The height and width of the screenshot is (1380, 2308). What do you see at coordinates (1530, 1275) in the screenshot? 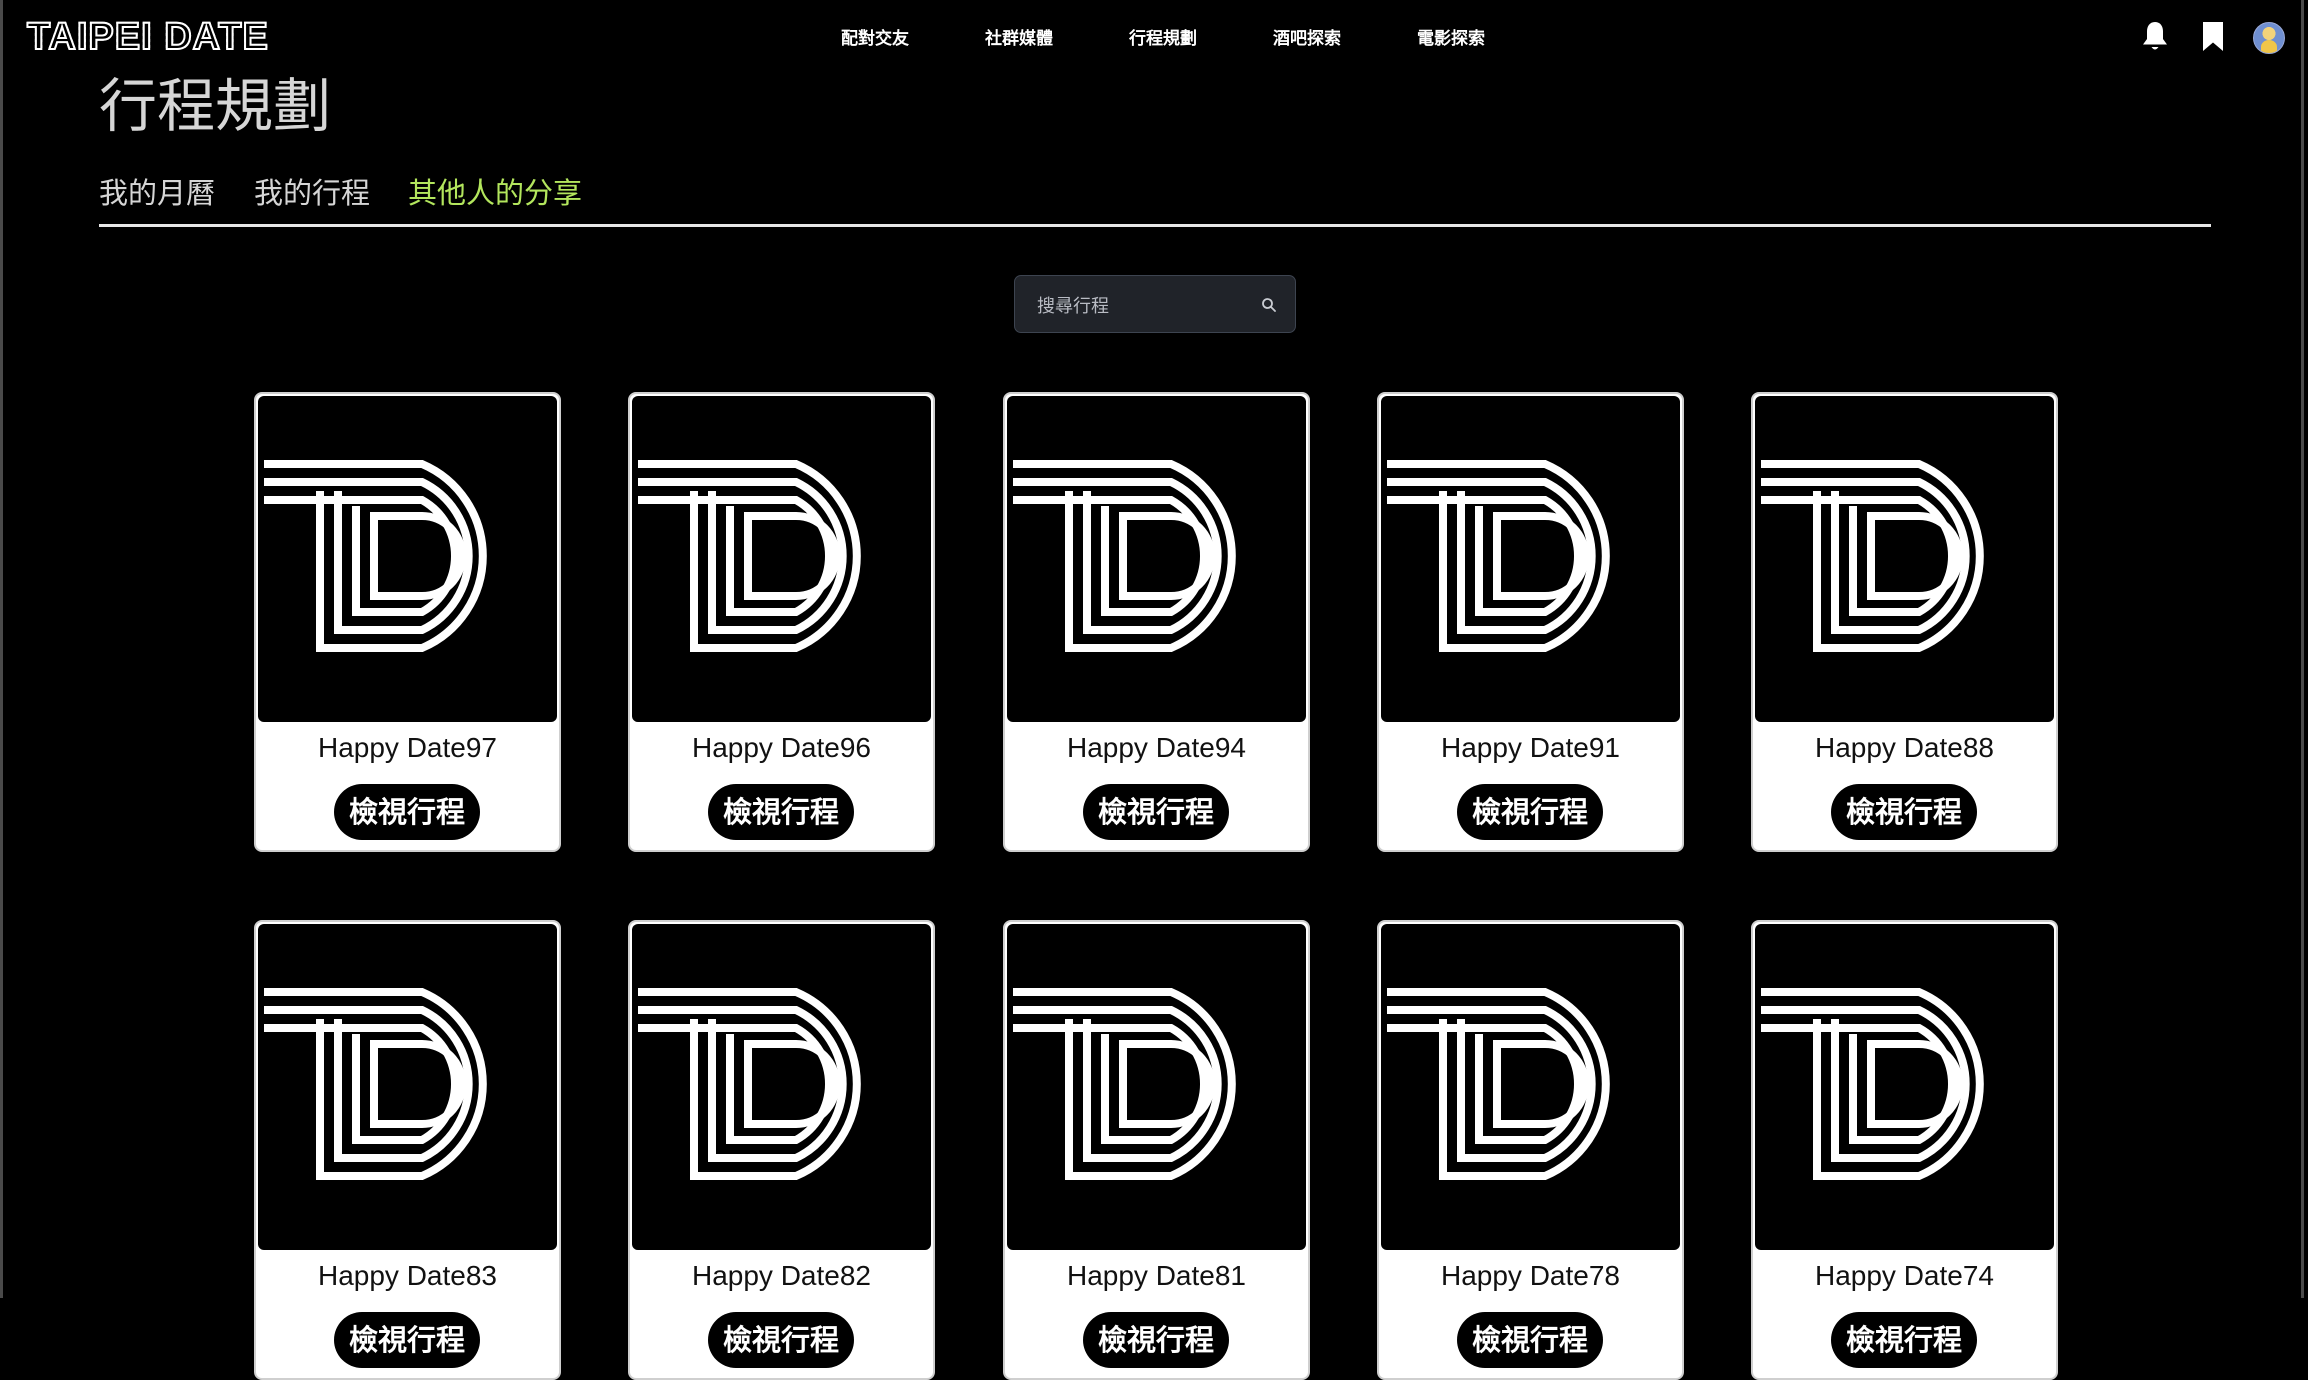
I see `itinerary-title: Happy Date78` at bounding box center [1530, 1275].